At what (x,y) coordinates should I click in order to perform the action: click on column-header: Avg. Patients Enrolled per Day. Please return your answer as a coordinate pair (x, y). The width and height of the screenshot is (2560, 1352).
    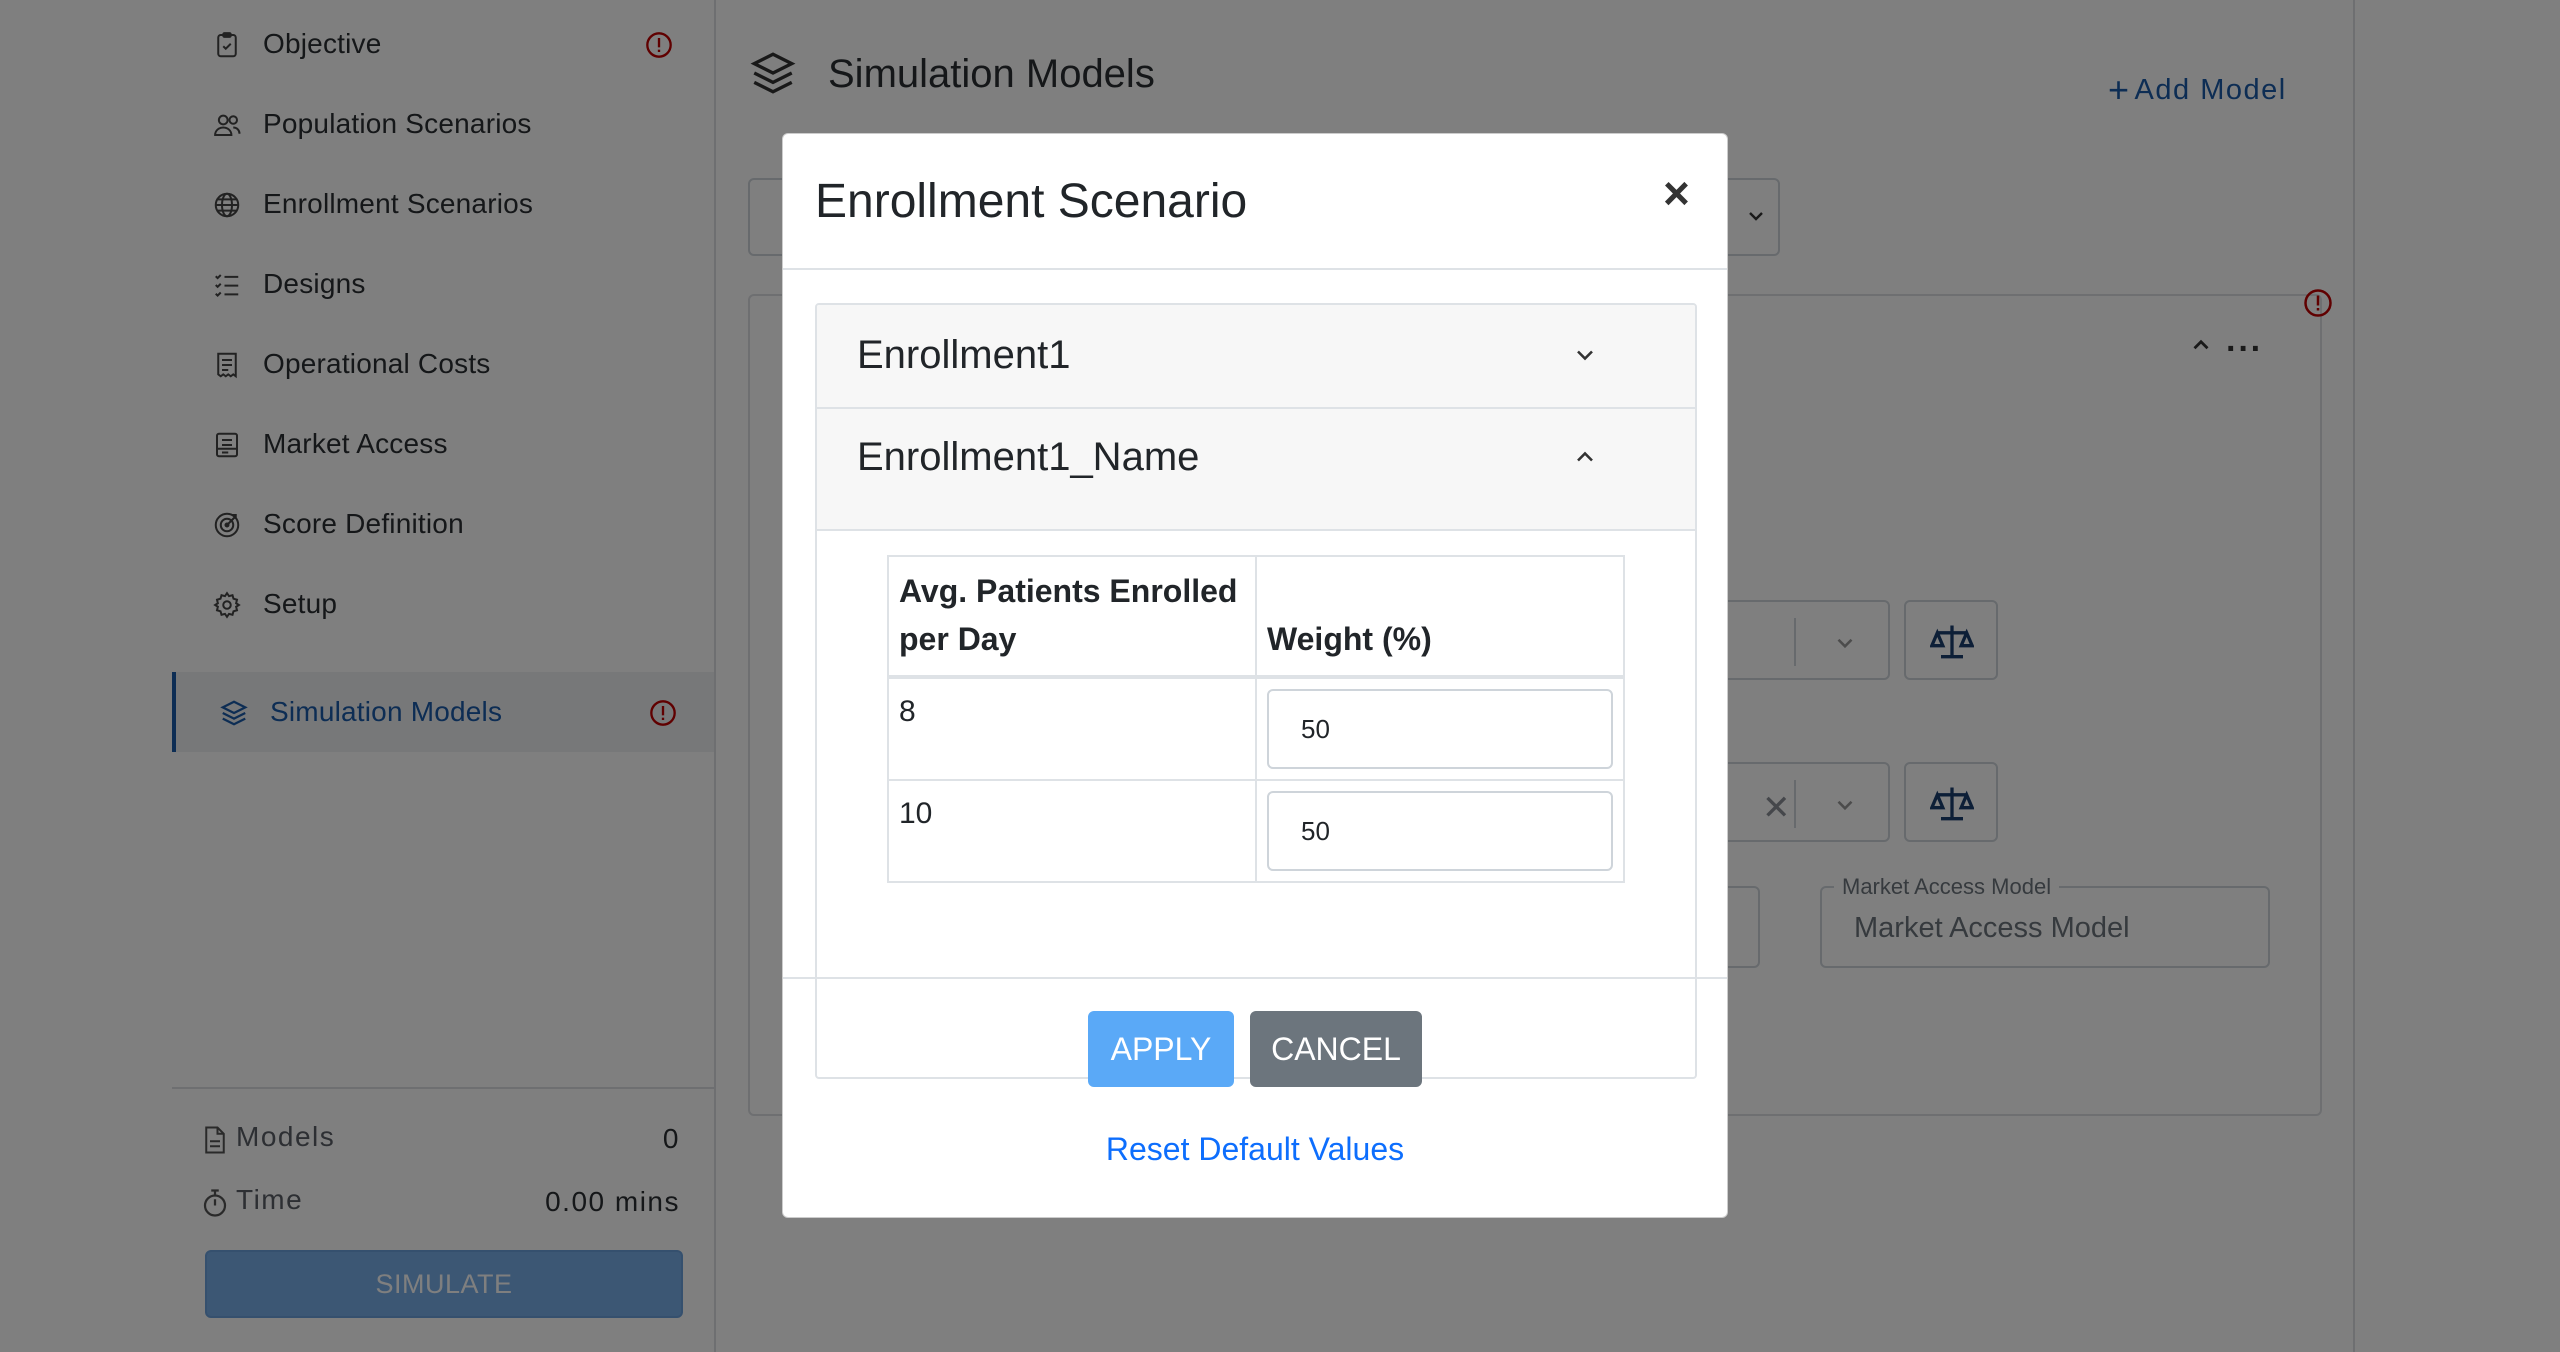
    Looking at the image, I should click on (1072, 617).